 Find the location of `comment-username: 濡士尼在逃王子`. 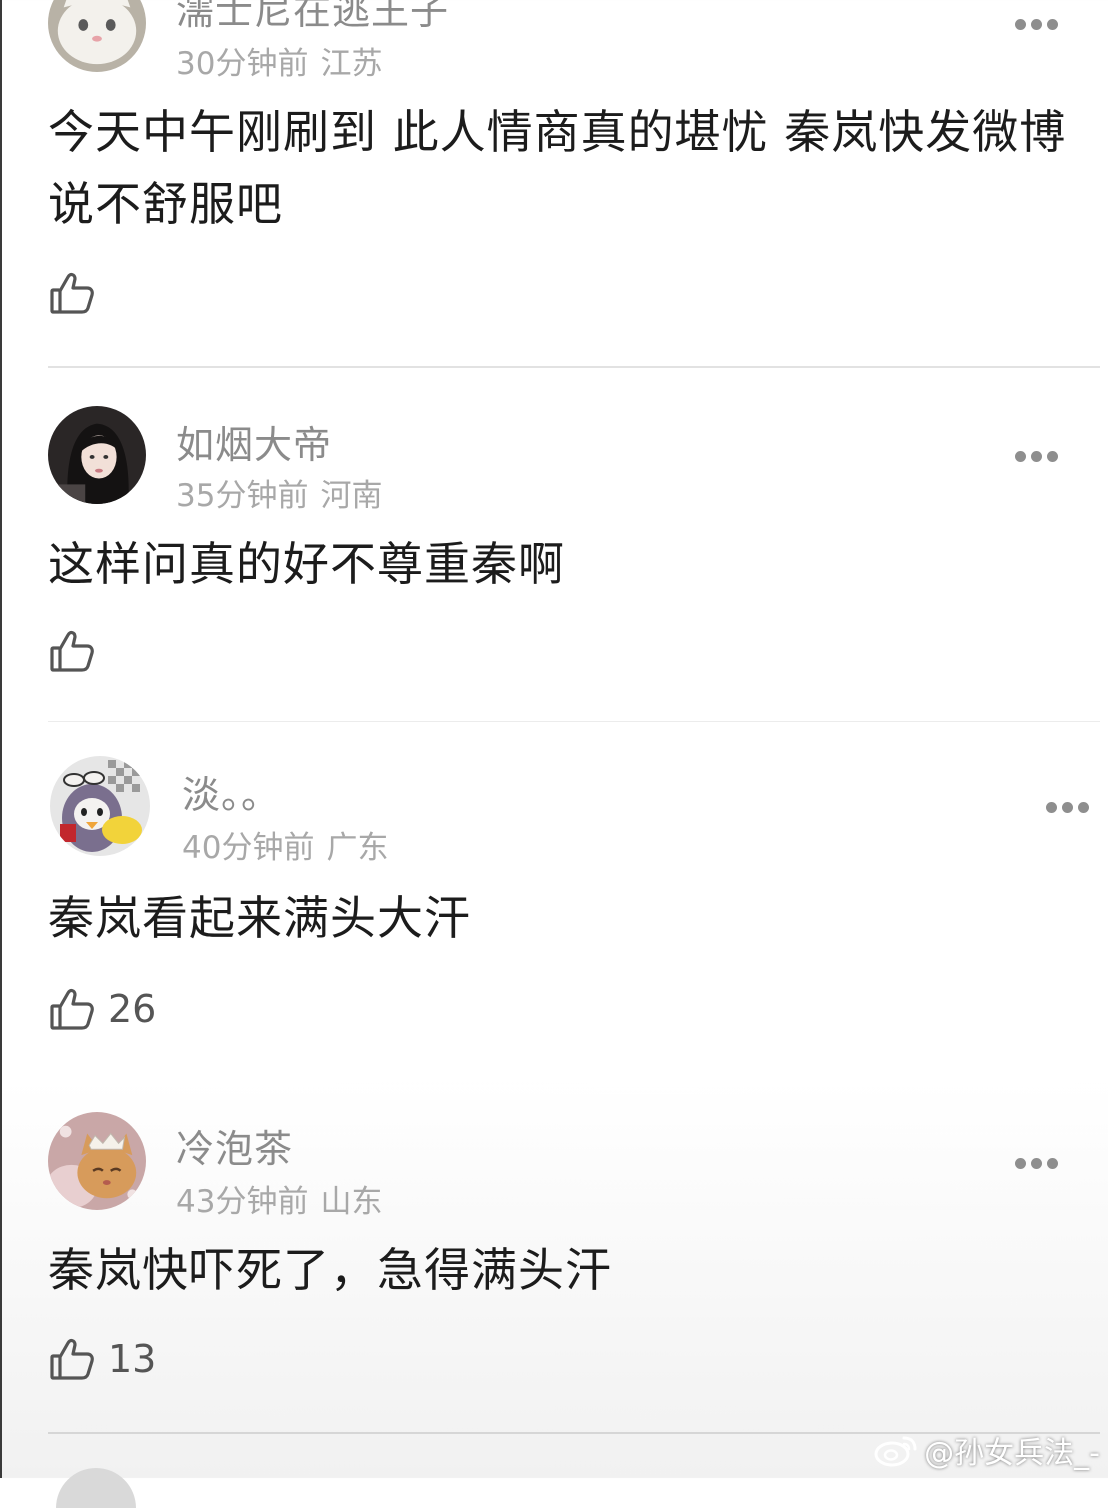

comment-username: 濡士尼在逃王子 is located at coordinates (312, 17).